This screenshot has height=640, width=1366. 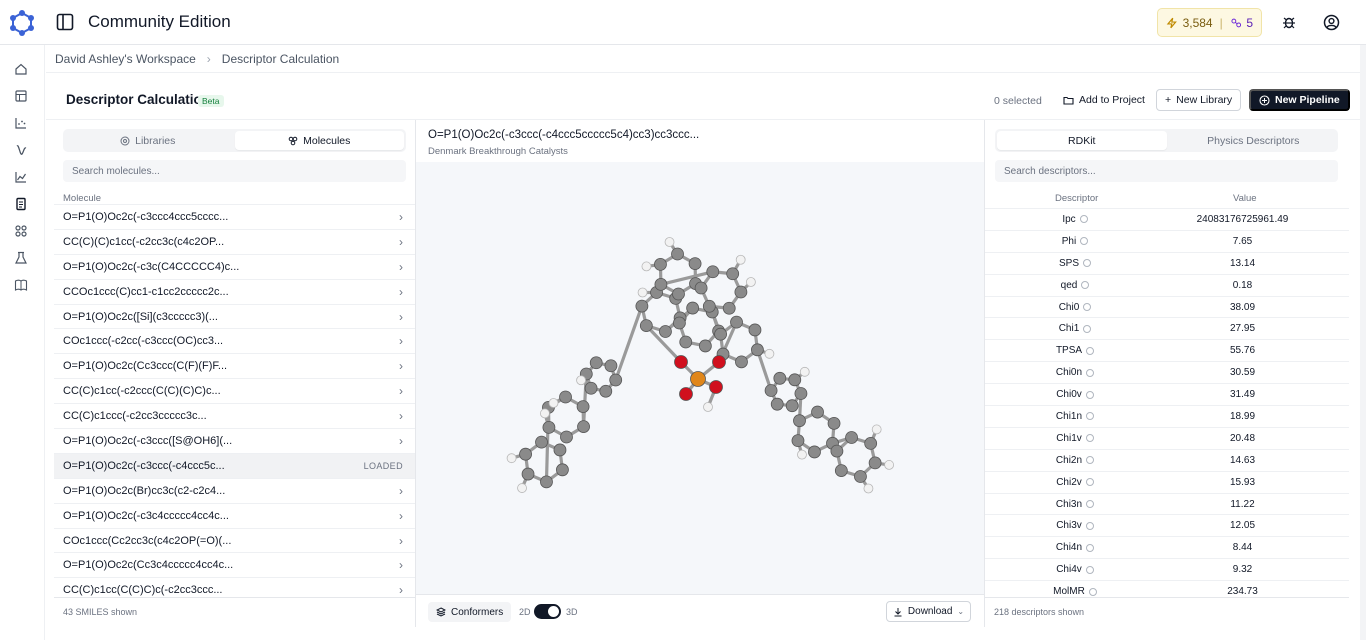 I want to click on breadcrumb-current: Descriptor Calculation, so click(x=280, y=59).